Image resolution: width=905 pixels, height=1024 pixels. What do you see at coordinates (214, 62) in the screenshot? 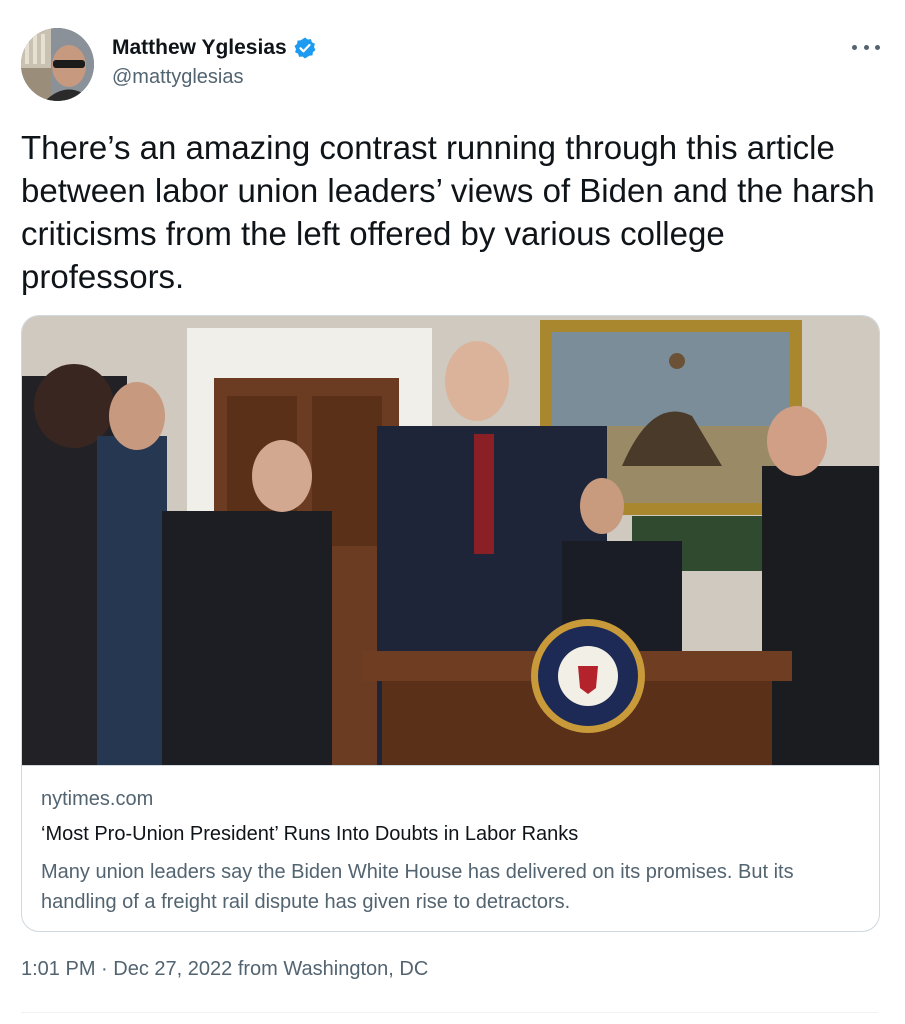
I see `author-block: Matthew Yglesias @mattyglesias` at bounding box center [214, 62].